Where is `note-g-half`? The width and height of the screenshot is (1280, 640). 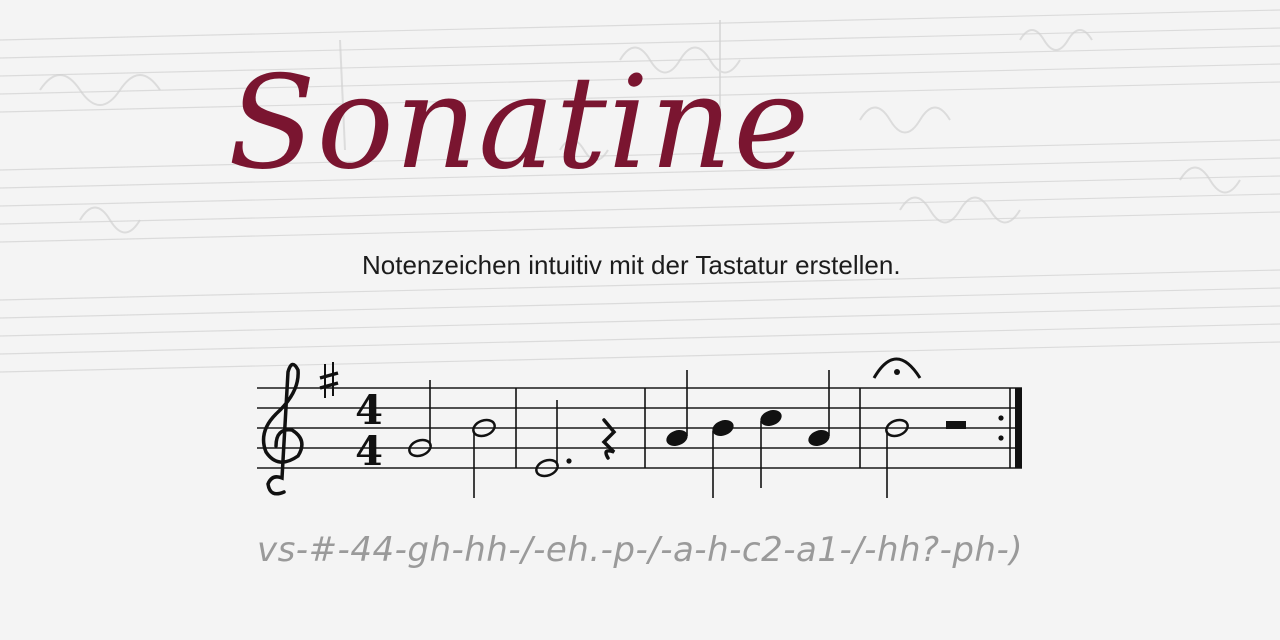 note-g-half is located at coordinates (420, 419).